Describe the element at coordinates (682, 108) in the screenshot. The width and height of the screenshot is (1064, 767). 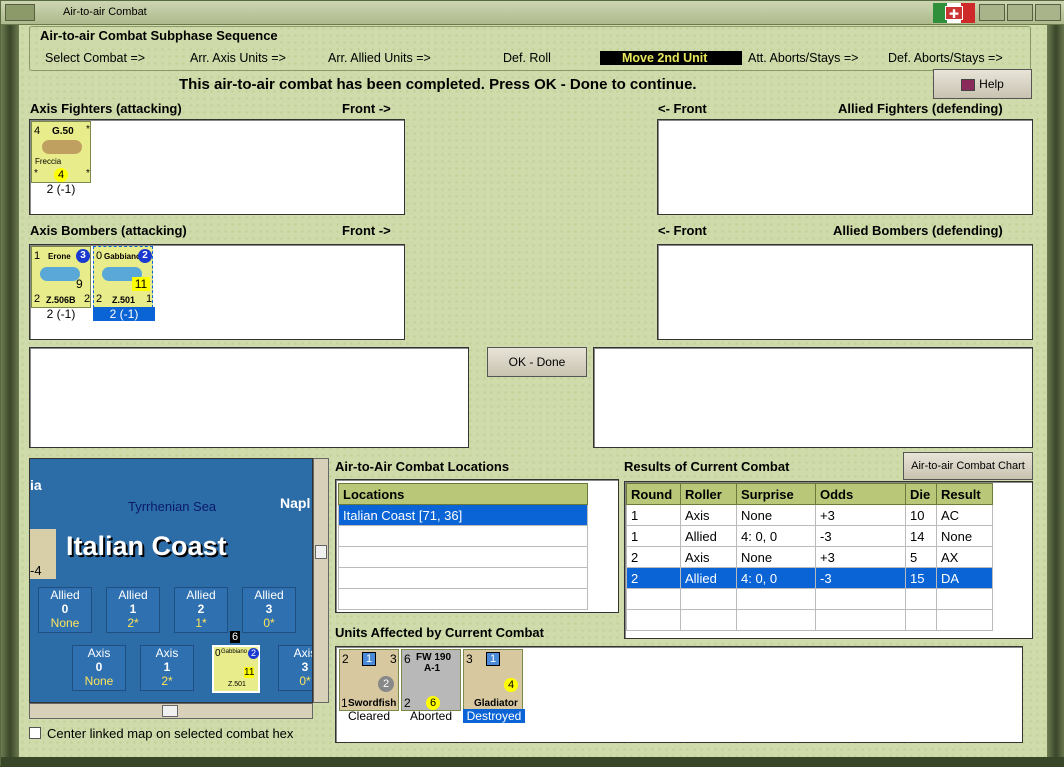
I see `allied-fighters-front: <- Front` at that location.